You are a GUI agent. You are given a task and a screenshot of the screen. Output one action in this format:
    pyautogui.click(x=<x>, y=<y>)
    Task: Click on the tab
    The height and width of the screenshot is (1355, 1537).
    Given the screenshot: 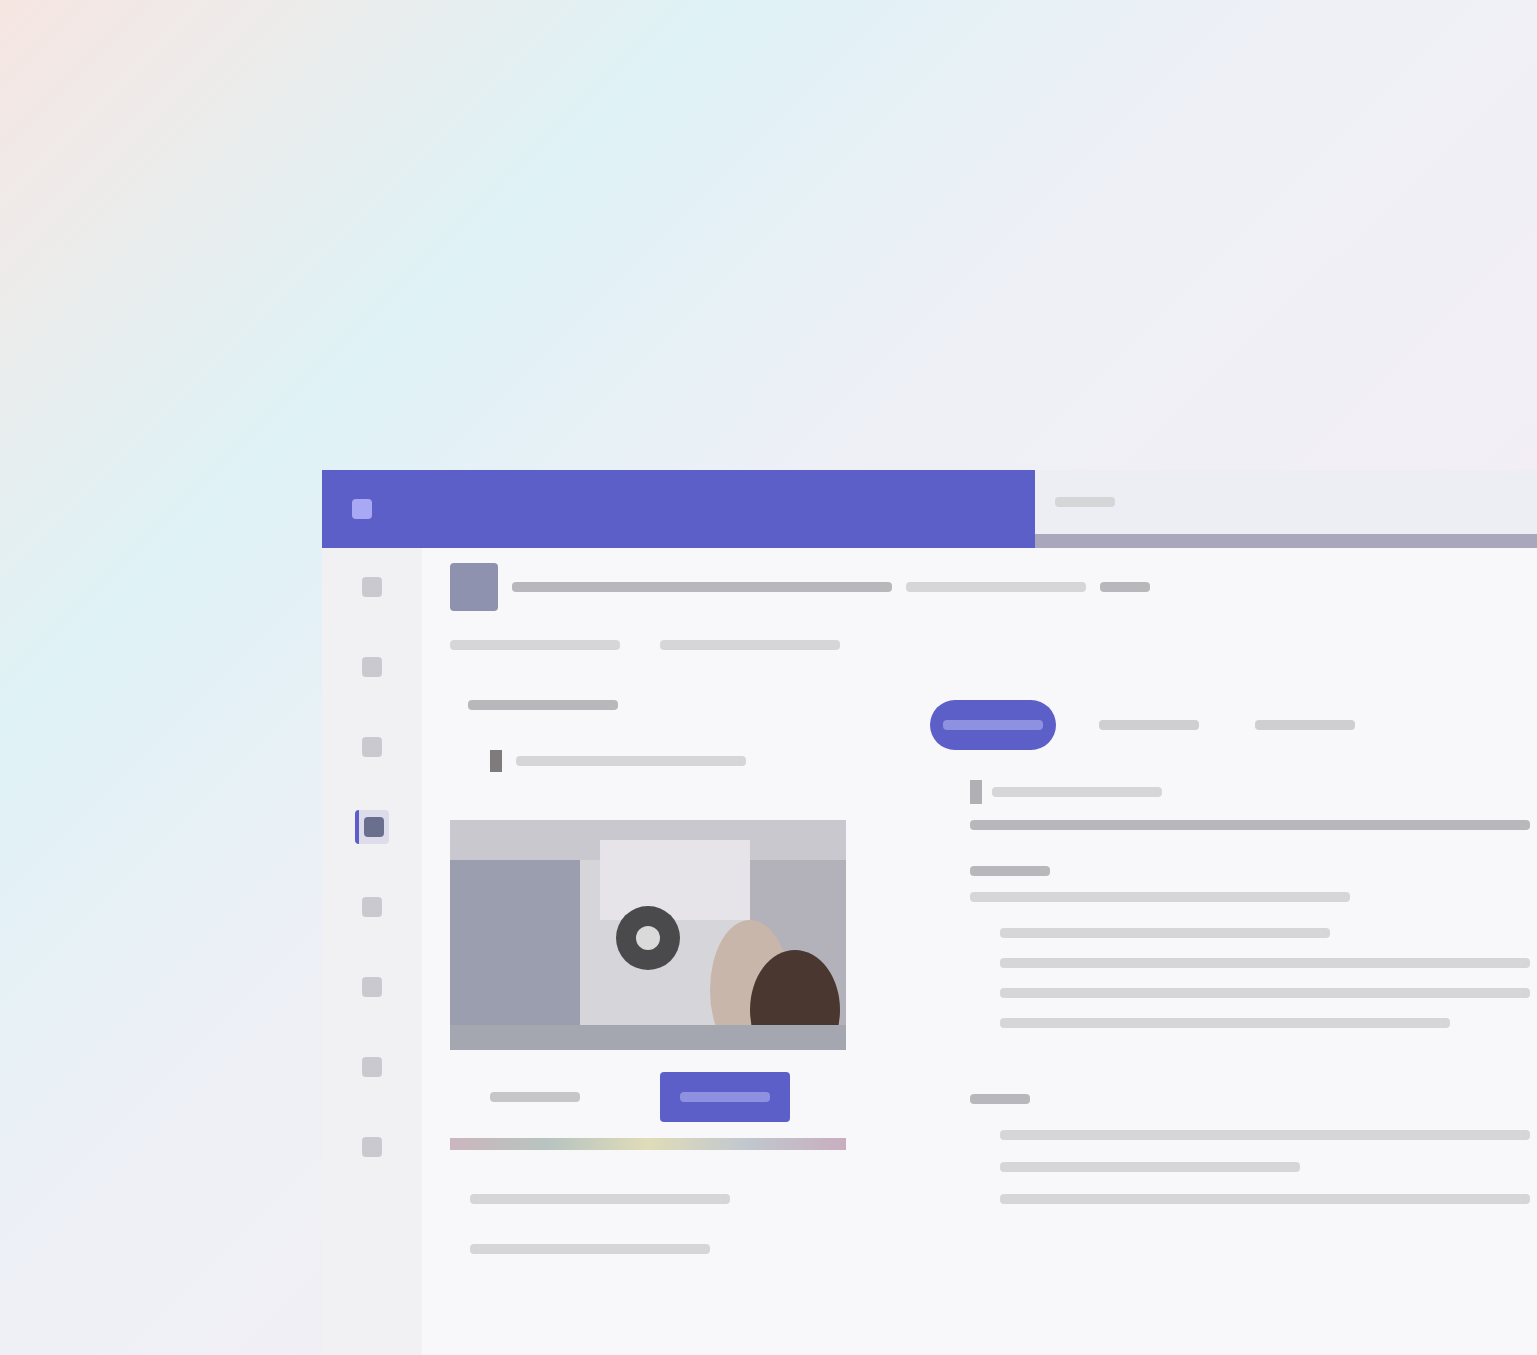 What is the action you would take?
    pyautogui.click(x=993, y=725)
    